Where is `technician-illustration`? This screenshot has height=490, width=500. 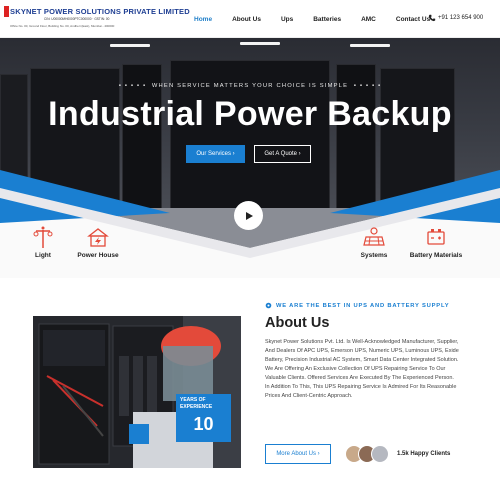 technician-illustration is located at coordinates (137, 392).